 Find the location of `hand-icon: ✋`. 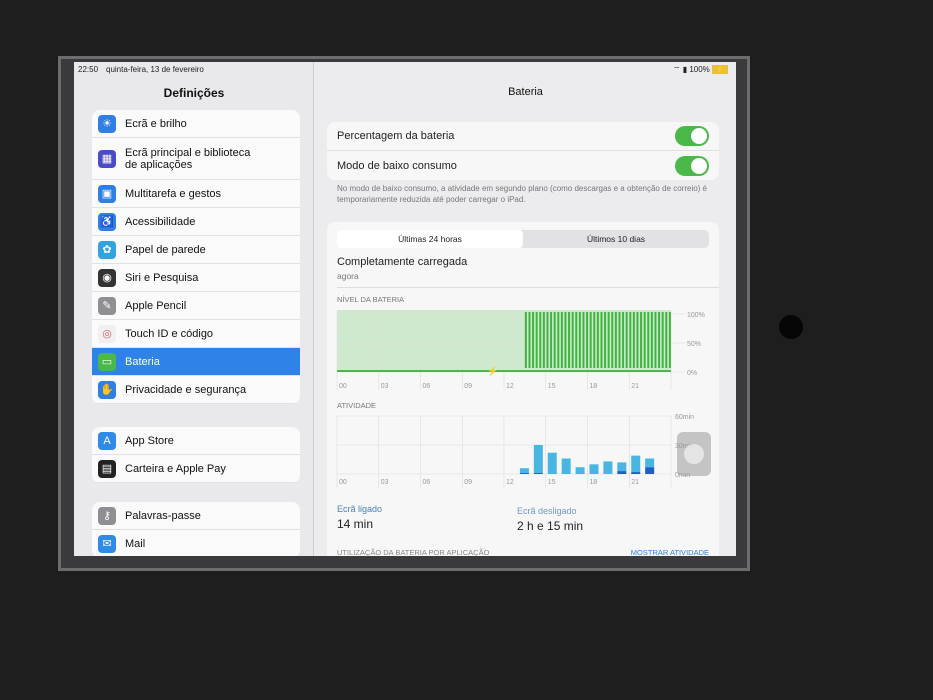

hand-icon: ✋ is located at coordinates (107, 389).